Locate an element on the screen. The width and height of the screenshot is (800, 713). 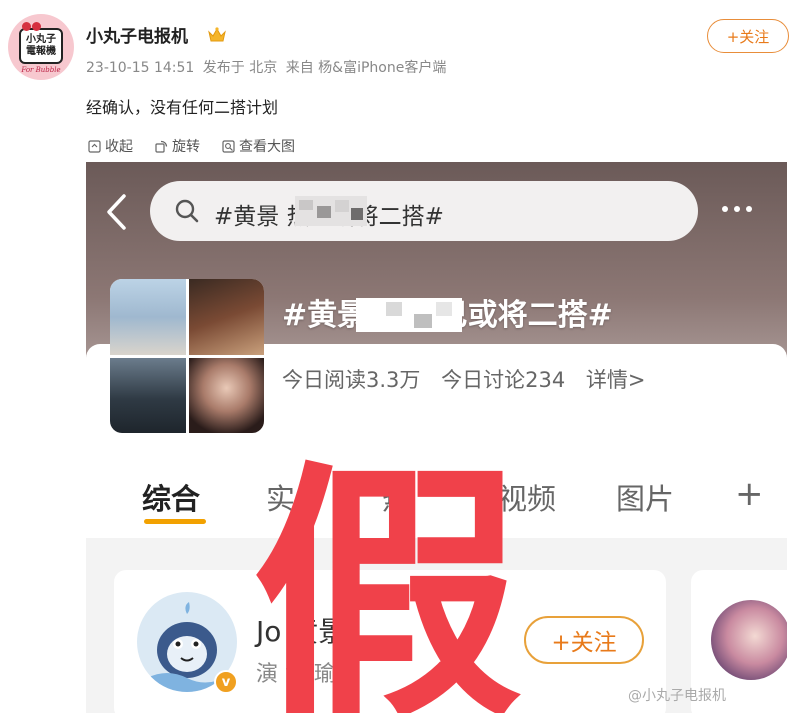
topic-thumbnail-grid is located at coordinates (187, 356).